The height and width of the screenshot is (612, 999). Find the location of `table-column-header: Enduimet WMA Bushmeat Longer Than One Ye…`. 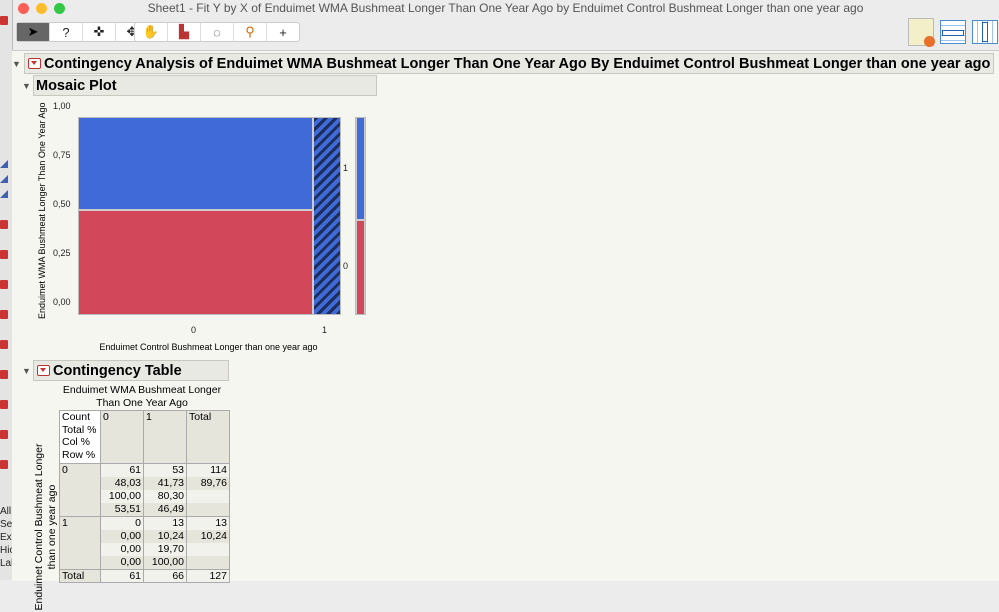

table-column-header: Enduimet WMA Bushmeat Longer Than One Ye… is located at coordinates (142, 396).